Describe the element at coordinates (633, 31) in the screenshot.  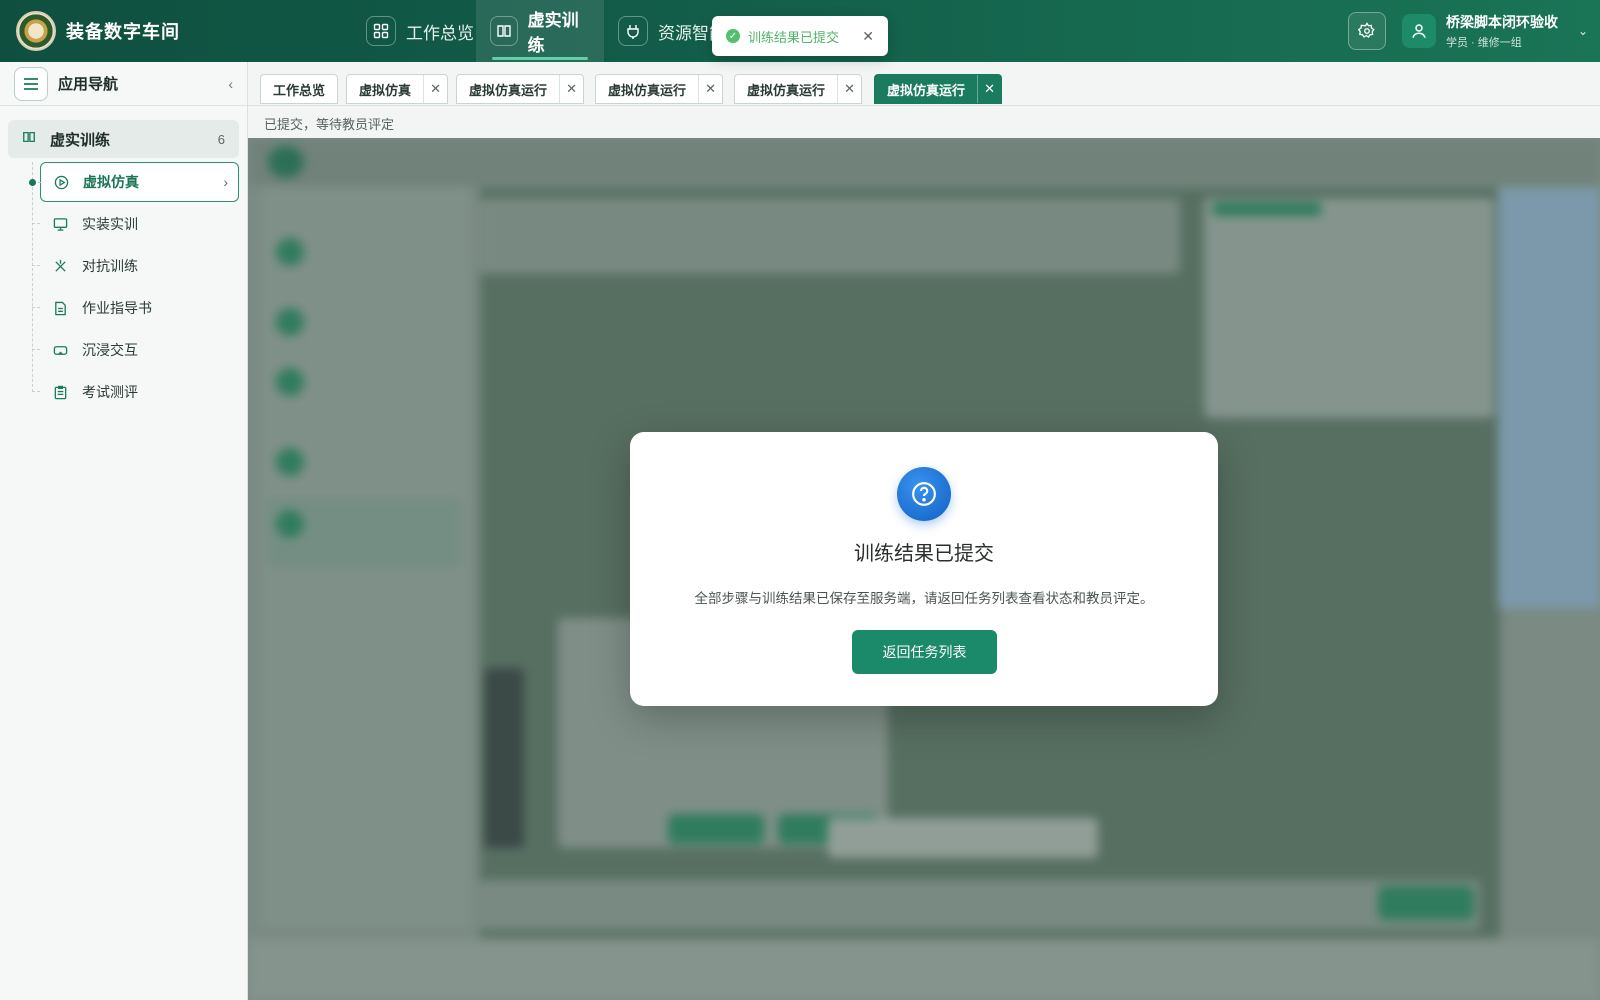
I see `plug-icon` at that location.